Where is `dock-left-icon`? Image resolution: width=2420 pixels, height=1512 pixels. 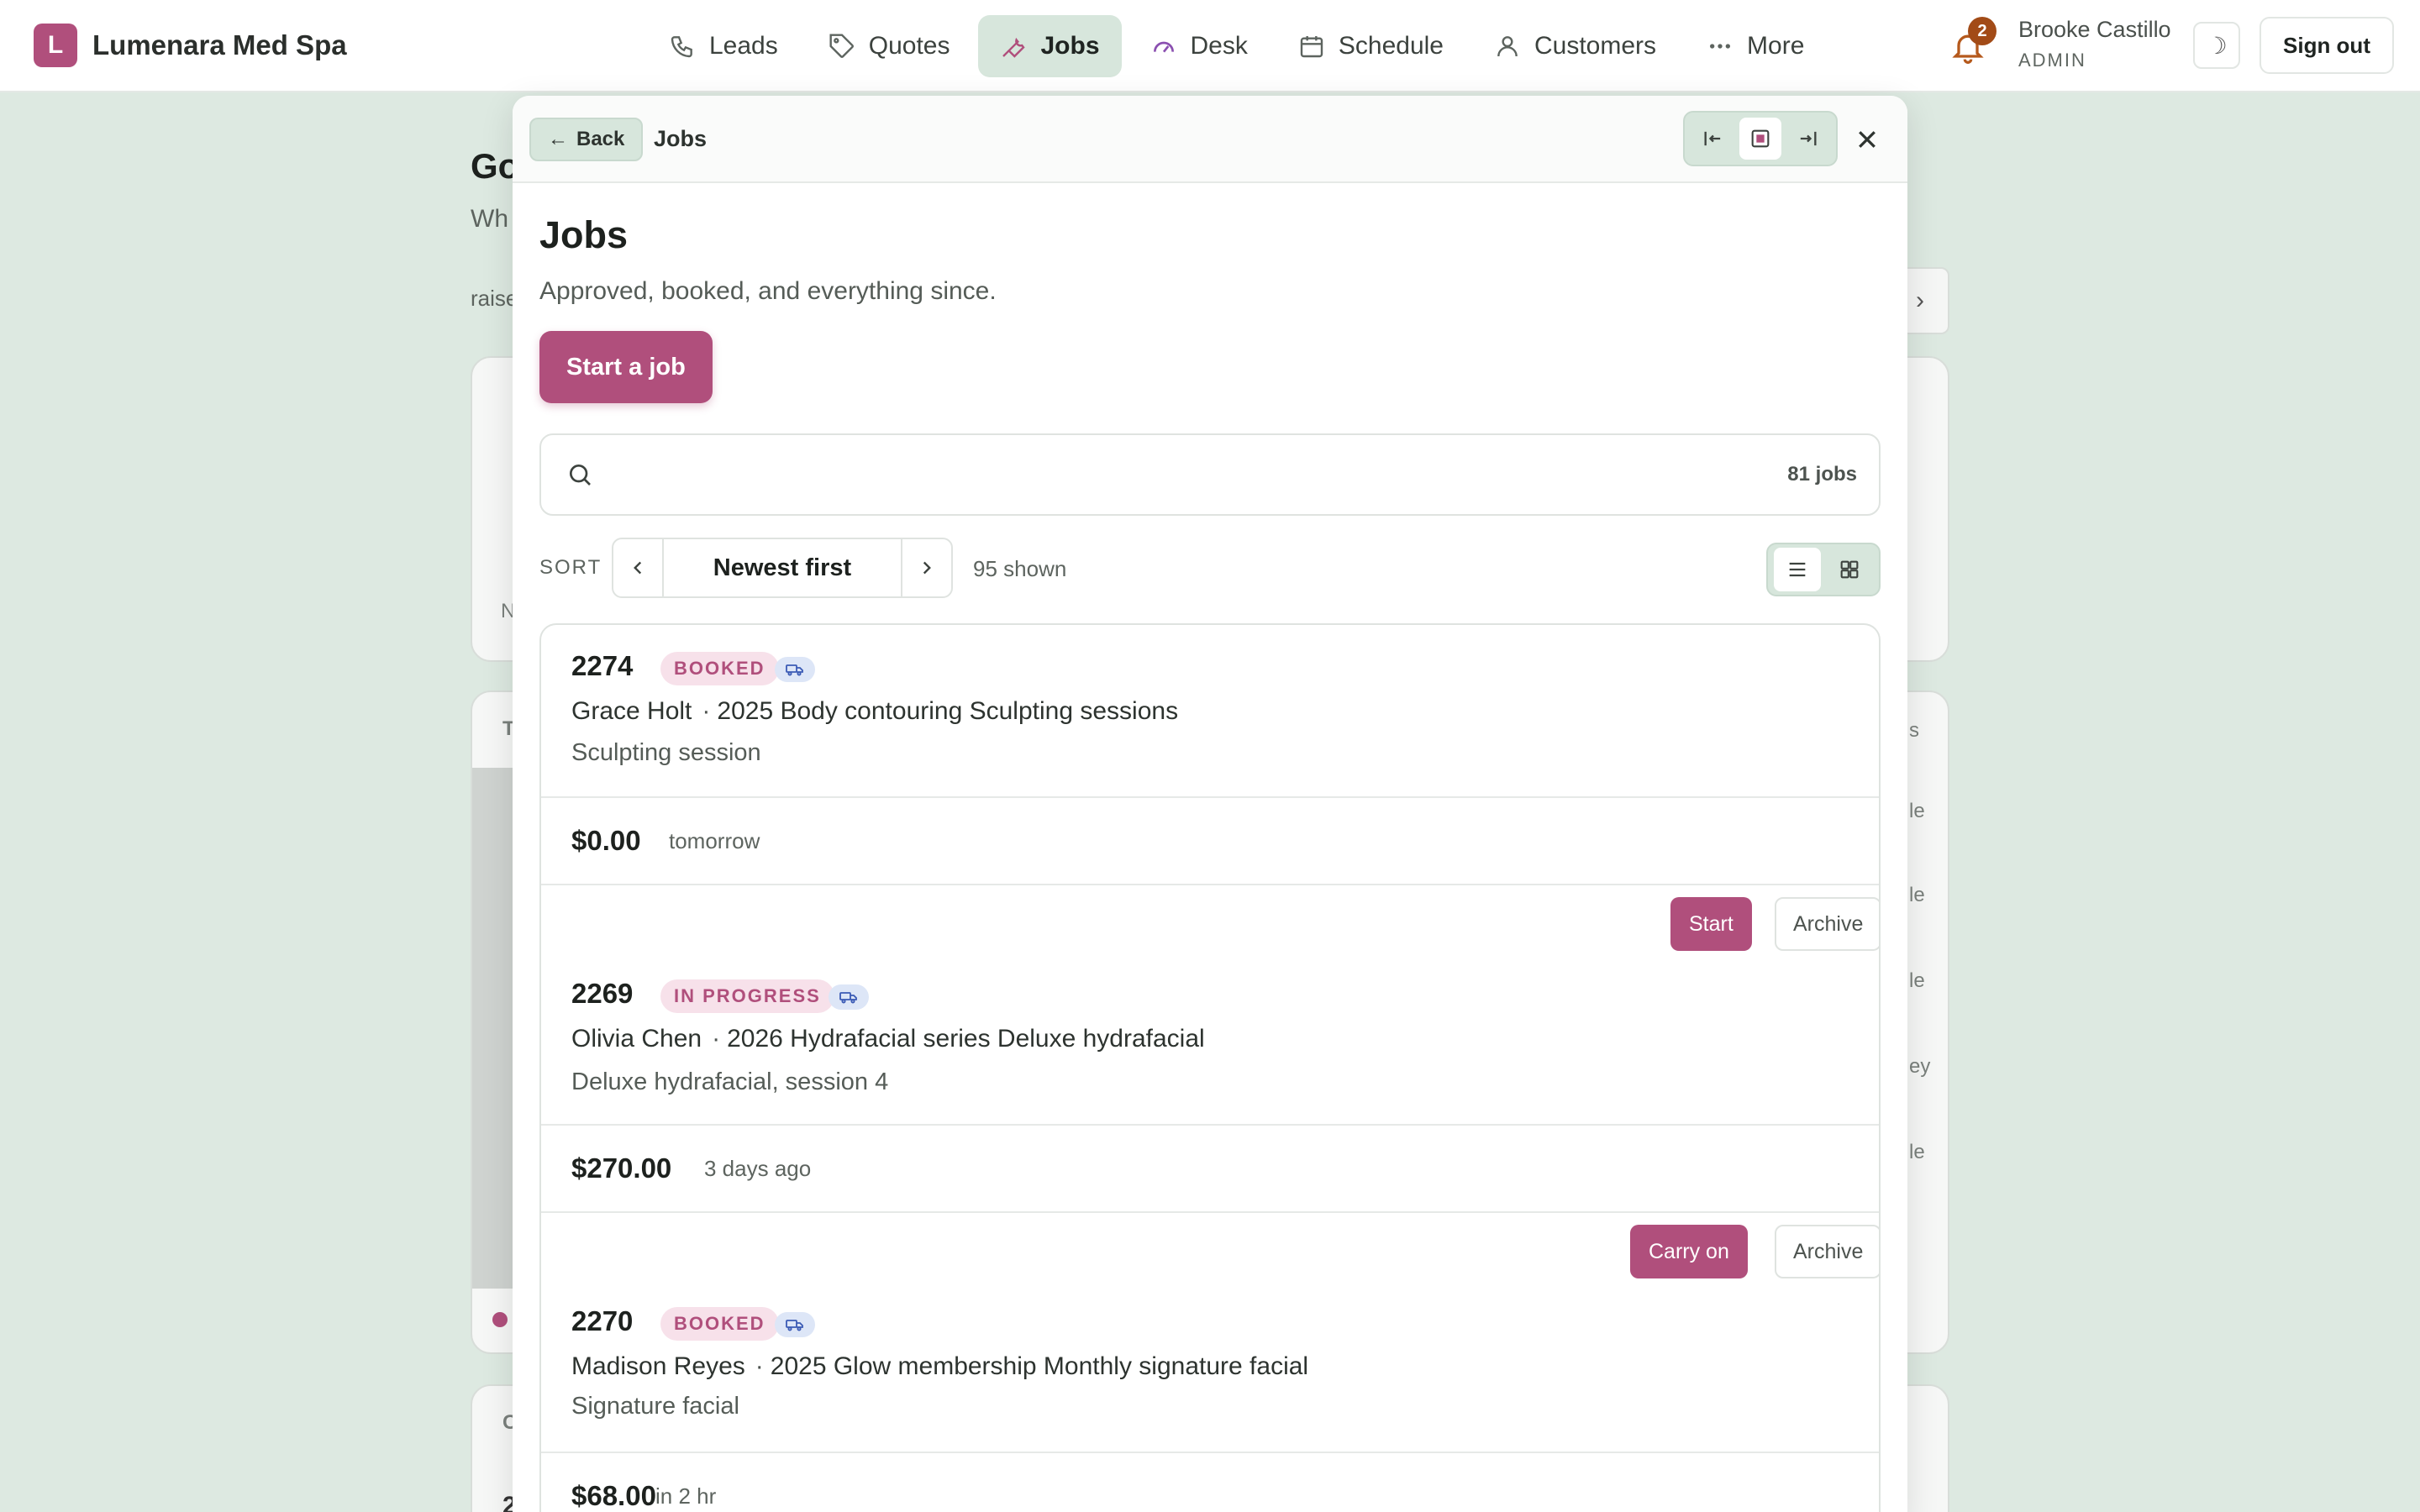
dock-left-icon is located at coordinates (1712, 138).